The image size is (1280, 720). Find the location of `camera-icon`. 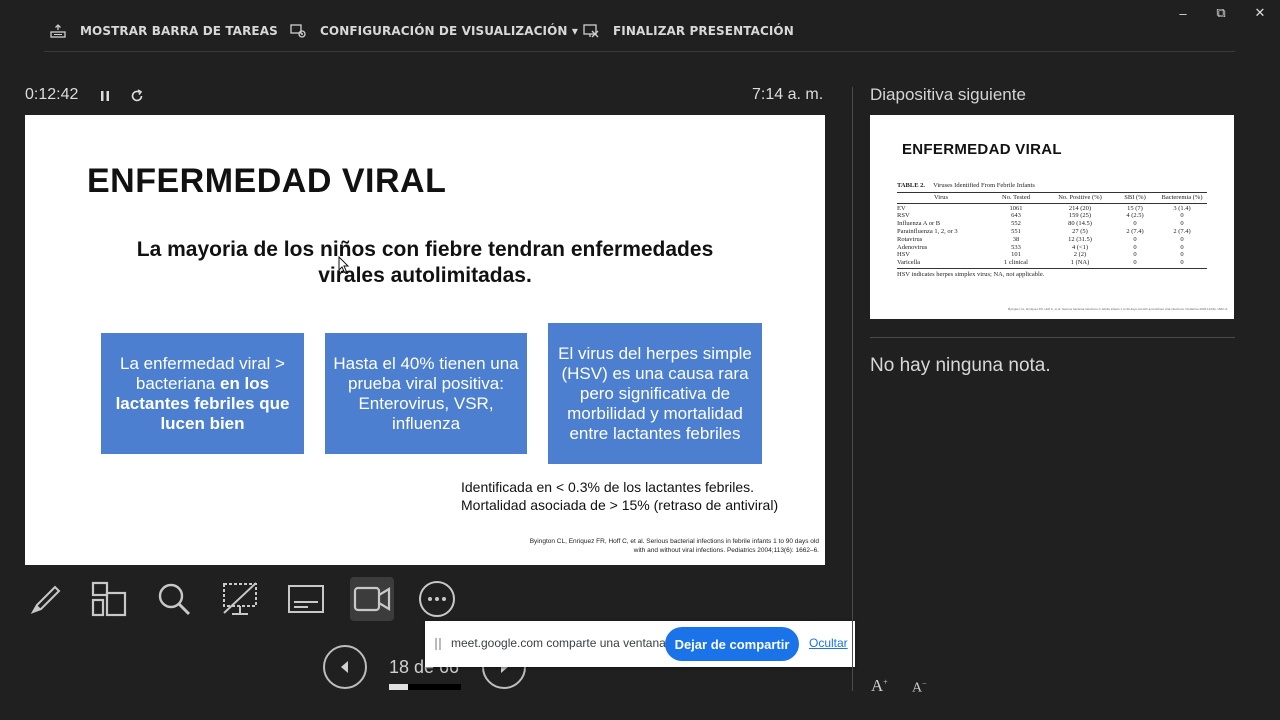

camera-icon is located at coordinates (372, 599).